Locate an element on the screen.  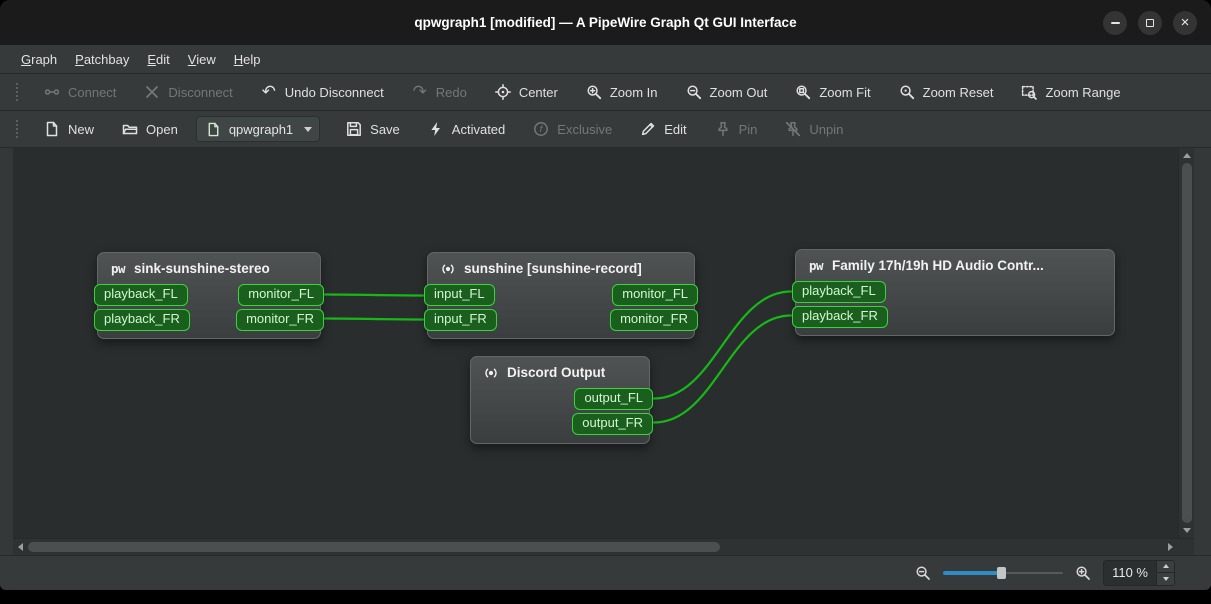
up-arrow-icon is located at coordinates (1165, 566).